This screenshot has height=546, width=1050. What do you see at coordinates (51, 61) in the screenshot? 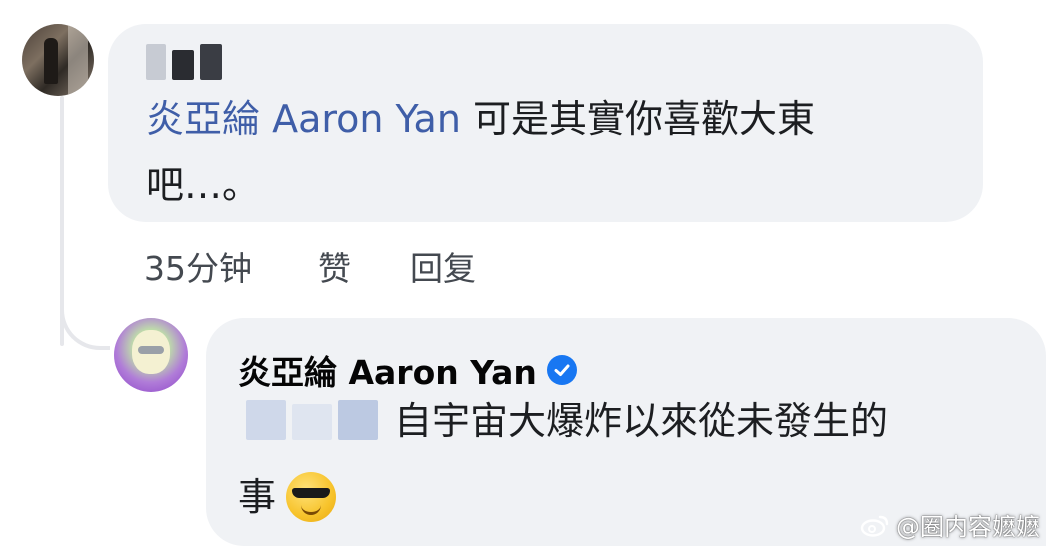
I see `avatar-photo-figure` at bounding box center [51, 61].